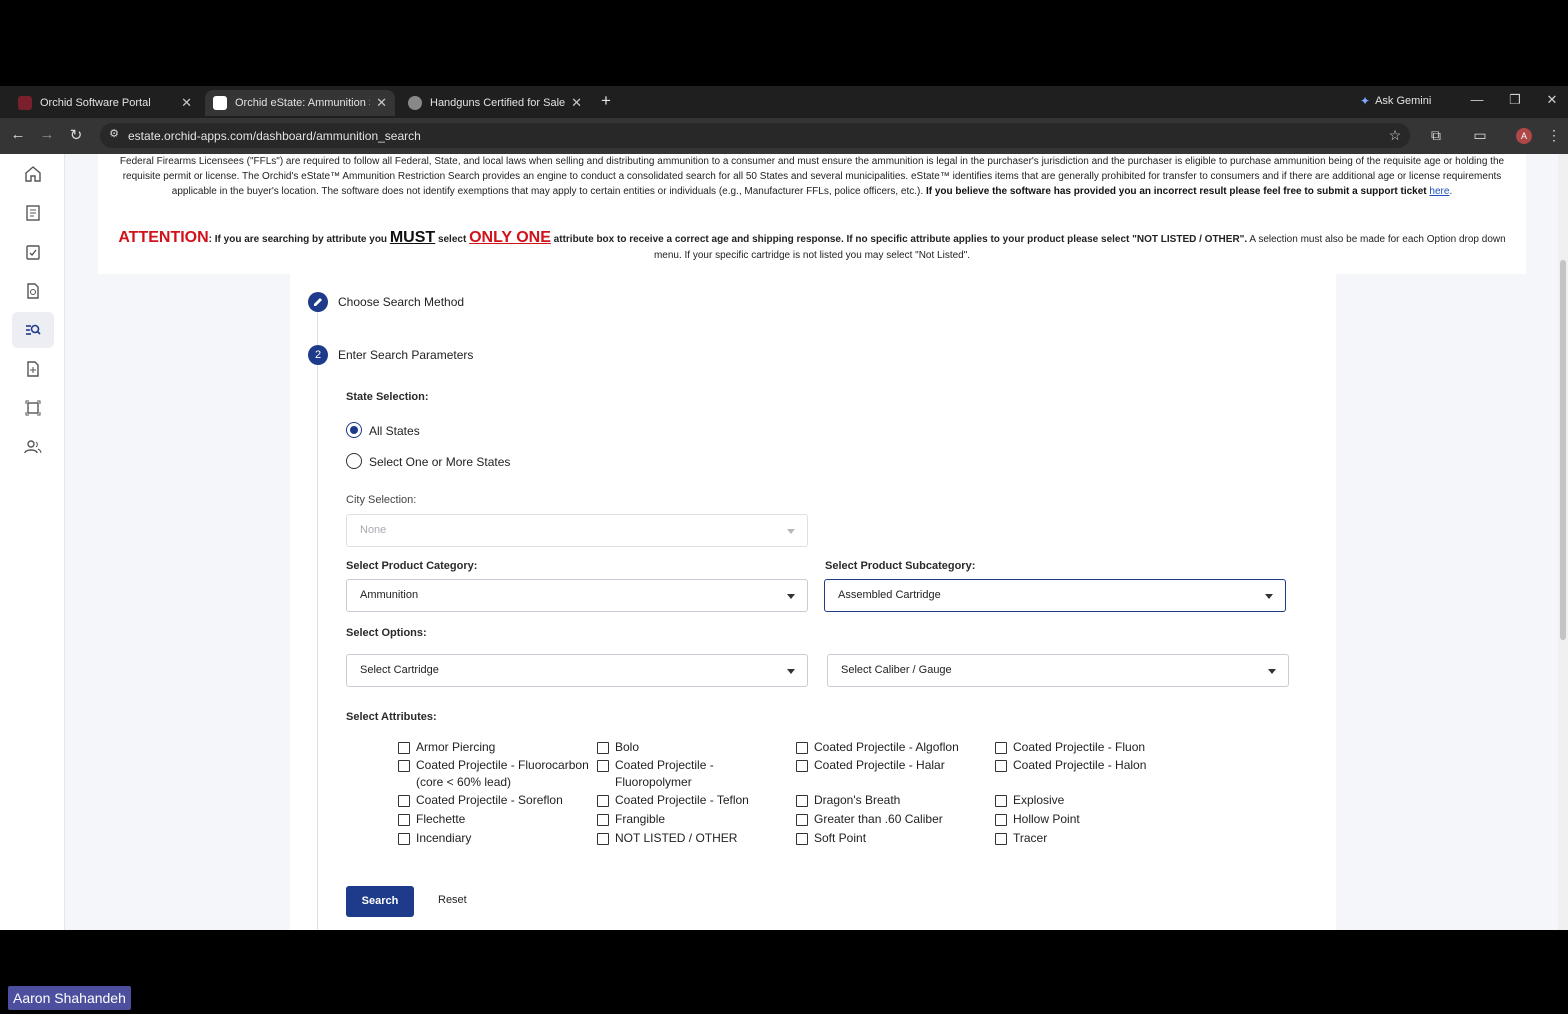 The height and width of the screenshot is (1014, 1568). I want to click on reset-button: Reset, so click(452, 900).